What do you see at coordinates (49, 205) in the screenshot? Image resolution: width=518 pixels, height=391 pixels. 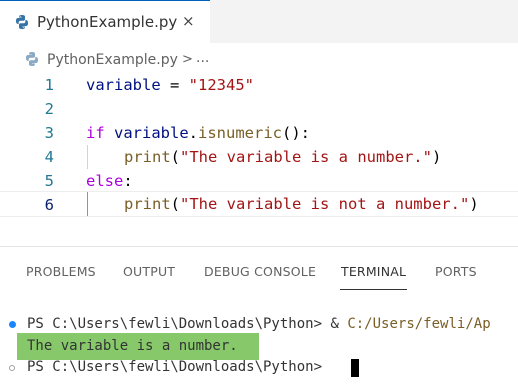 I see `line-number: 6` at bounding box center [49, 205].